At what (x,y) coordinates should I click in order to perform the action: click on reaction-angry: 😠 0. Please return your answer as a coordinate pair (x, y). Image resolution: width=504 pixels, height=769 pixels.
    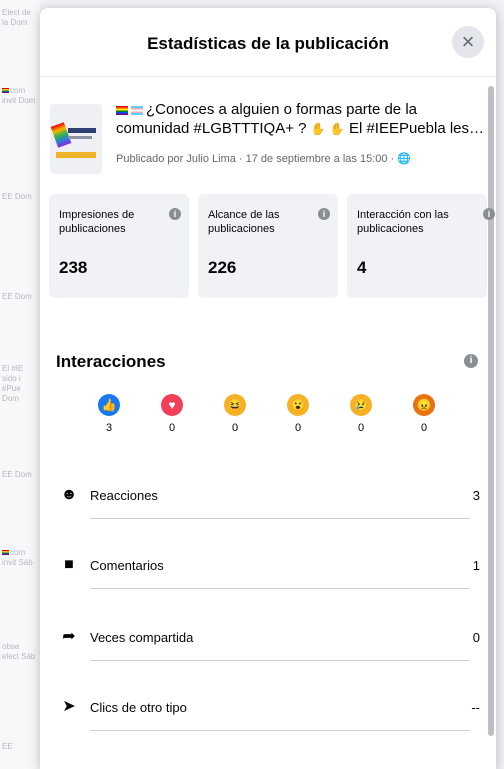
    Looking at the image, I should click on (424, 414).